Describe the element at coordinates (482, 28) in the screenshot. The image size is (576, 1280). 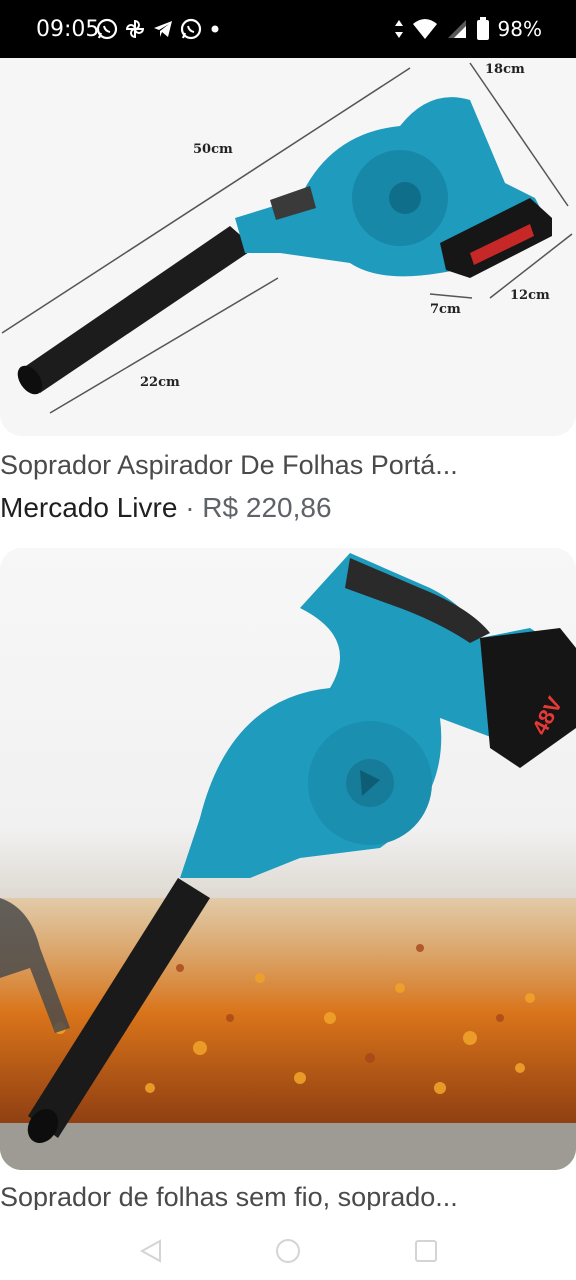
I see `battery-icon` at that location.